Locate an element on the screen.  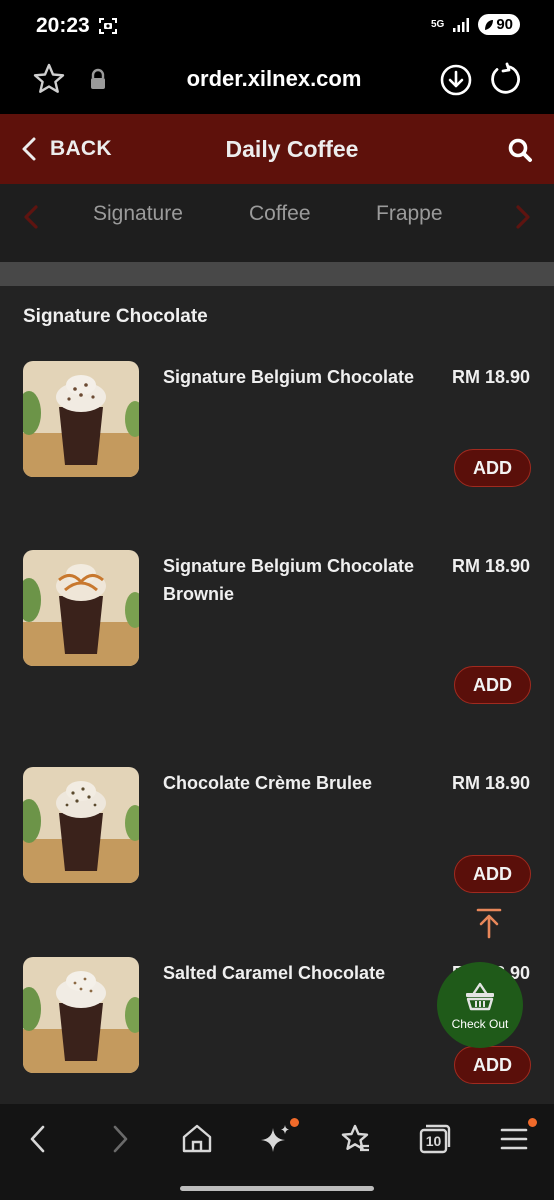
menu-icon is located at coordinates (514, 1139).